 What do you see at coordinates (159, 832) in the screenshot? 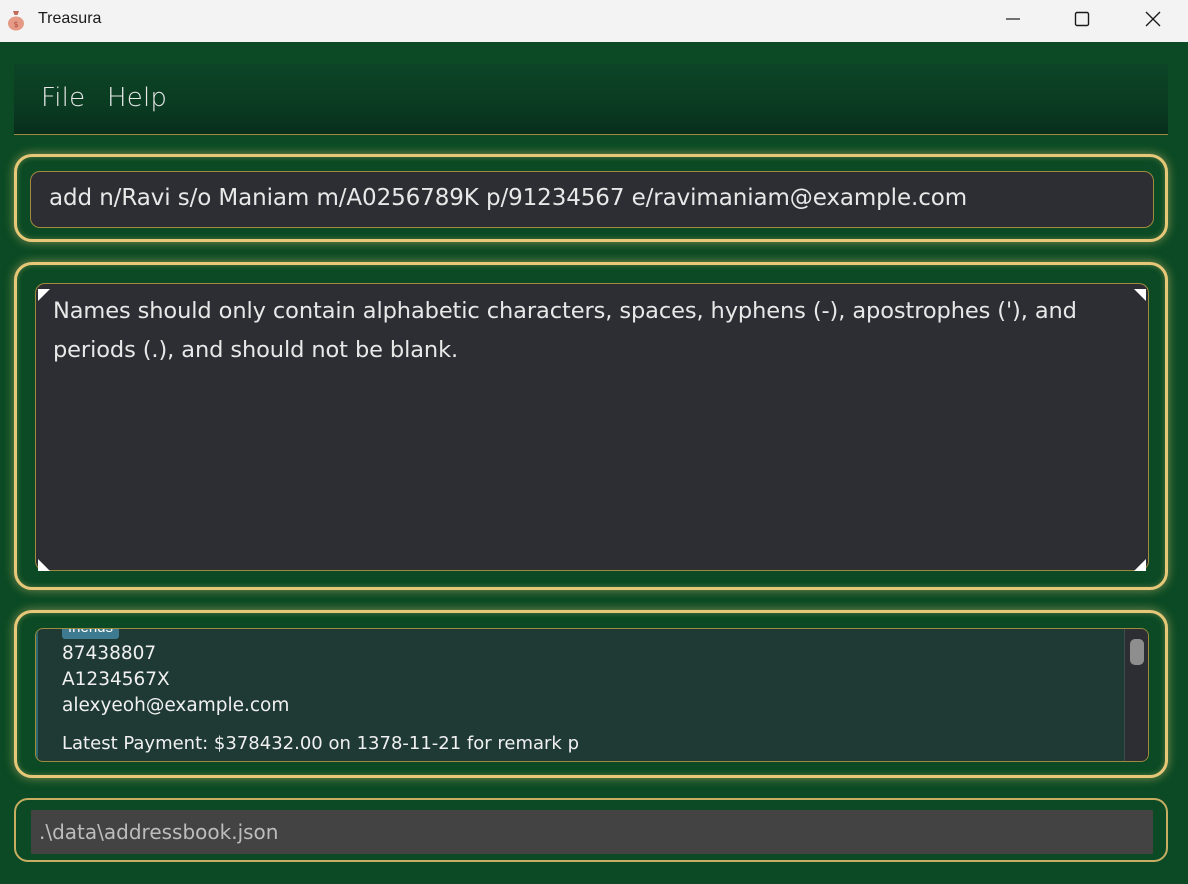
I see `save-location: .\data\addressbook.json` at bounding box center [159, 832].